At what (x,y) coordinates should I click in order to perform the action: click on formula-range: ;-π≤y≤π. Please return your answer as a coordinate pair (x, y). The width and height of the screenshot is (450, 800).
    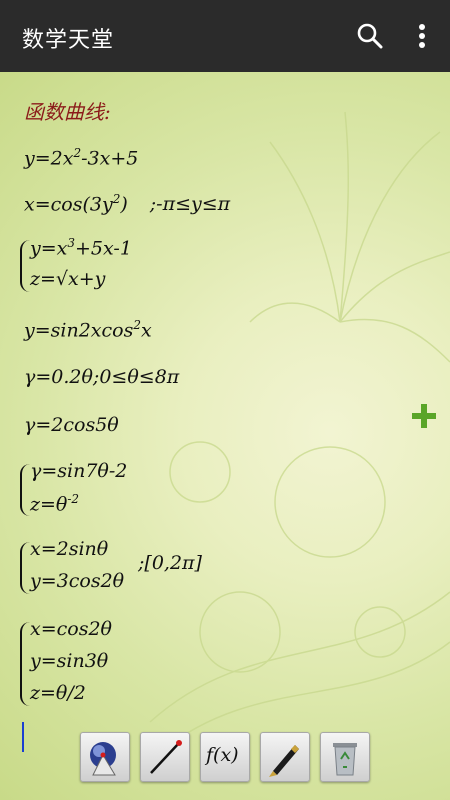
    Looking at the image, I should click on (190, 204).